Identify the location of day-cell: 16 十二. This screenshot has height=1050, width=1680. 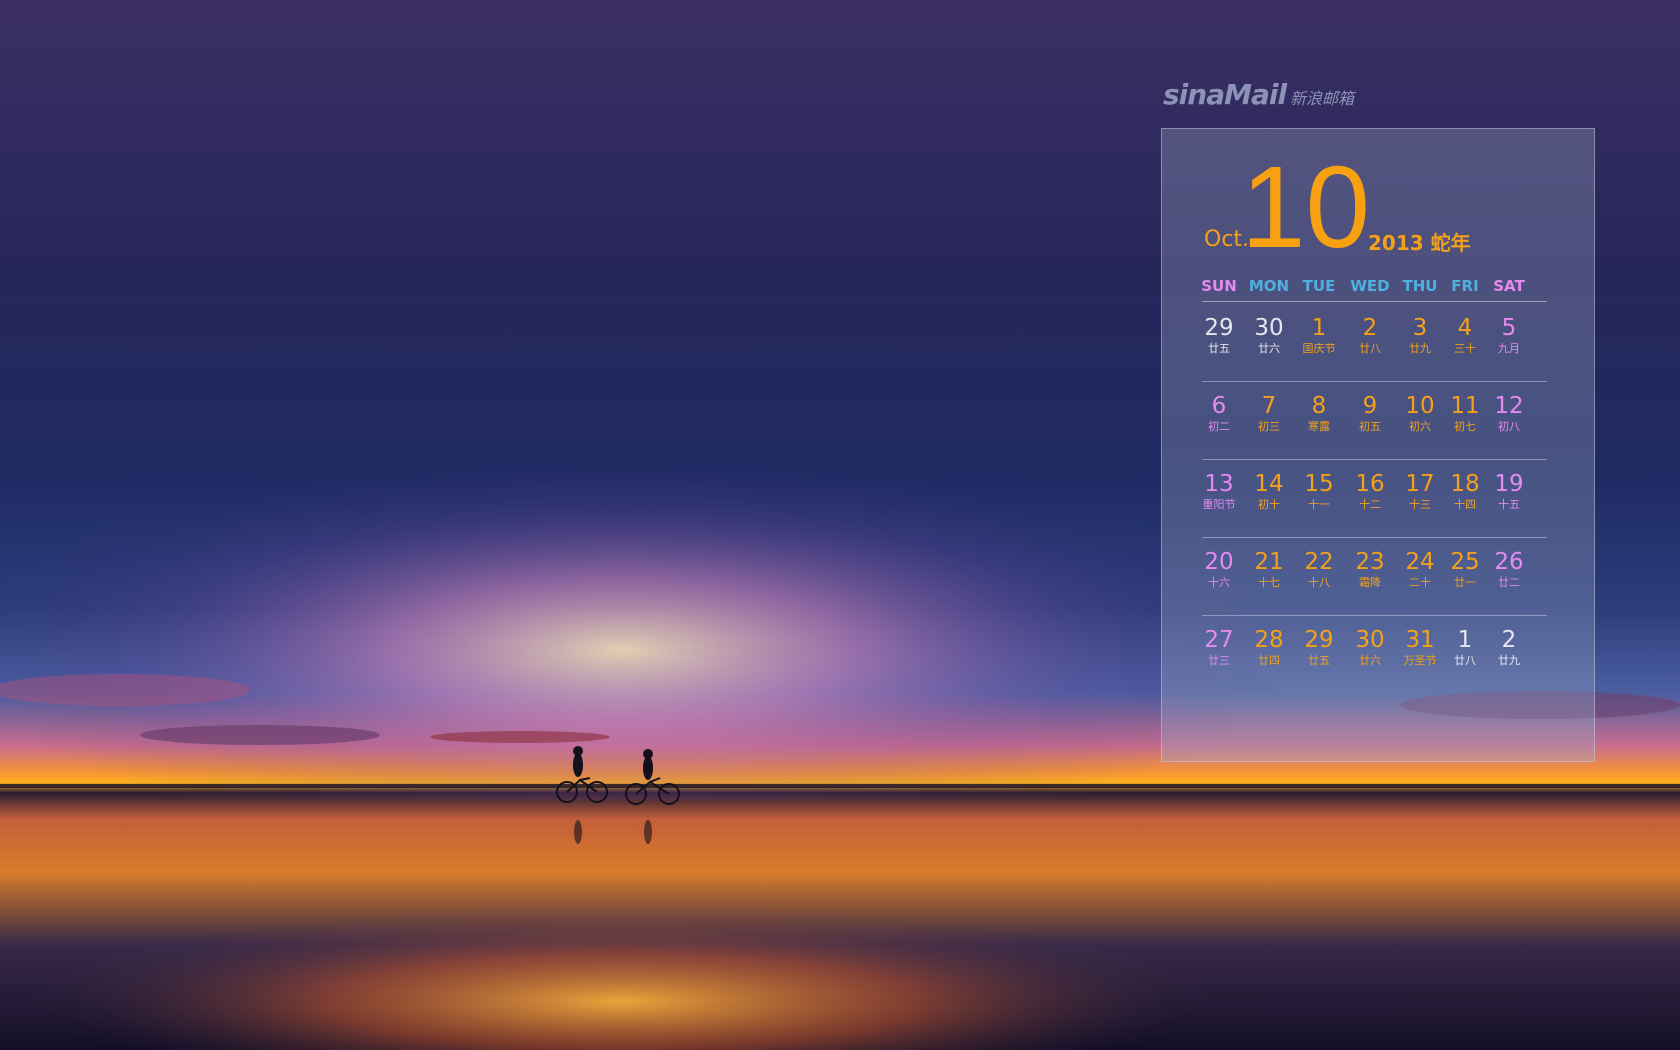
(1369, 491).